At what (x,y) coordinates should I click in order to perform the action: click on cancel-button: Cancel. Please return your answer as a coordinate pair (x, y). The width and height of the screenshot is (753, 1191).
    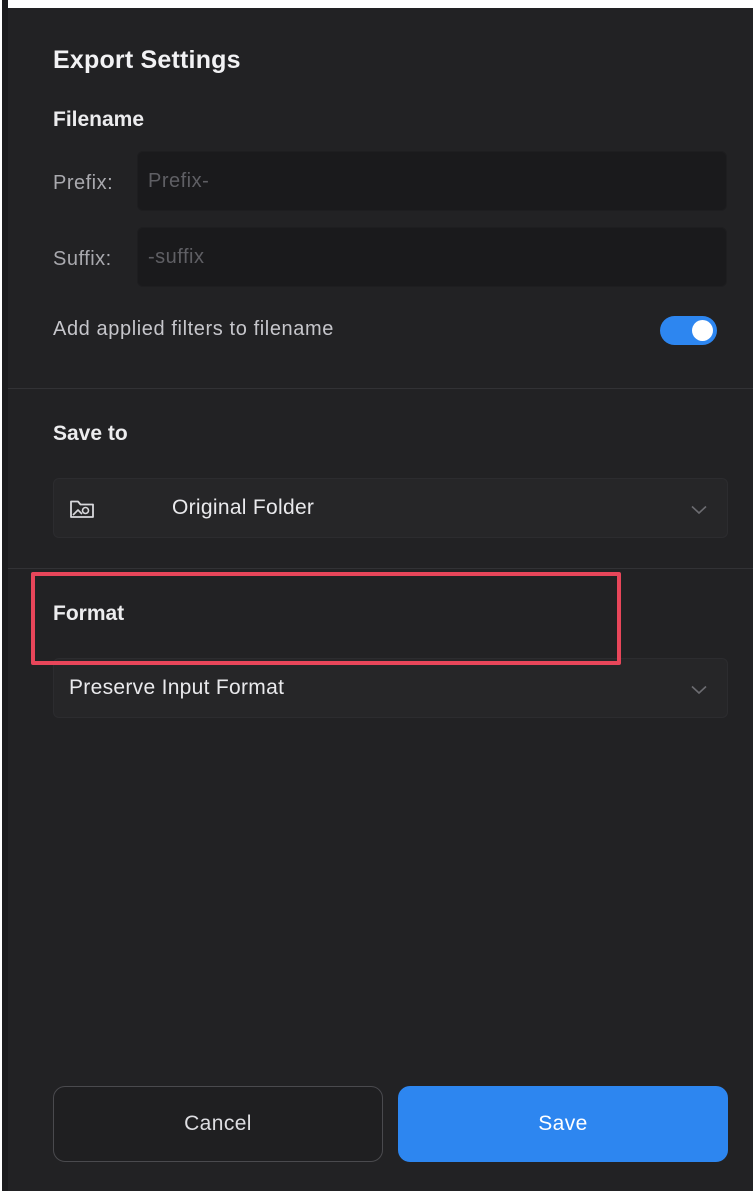
    Looking at the image, I should click on (218, 1124).